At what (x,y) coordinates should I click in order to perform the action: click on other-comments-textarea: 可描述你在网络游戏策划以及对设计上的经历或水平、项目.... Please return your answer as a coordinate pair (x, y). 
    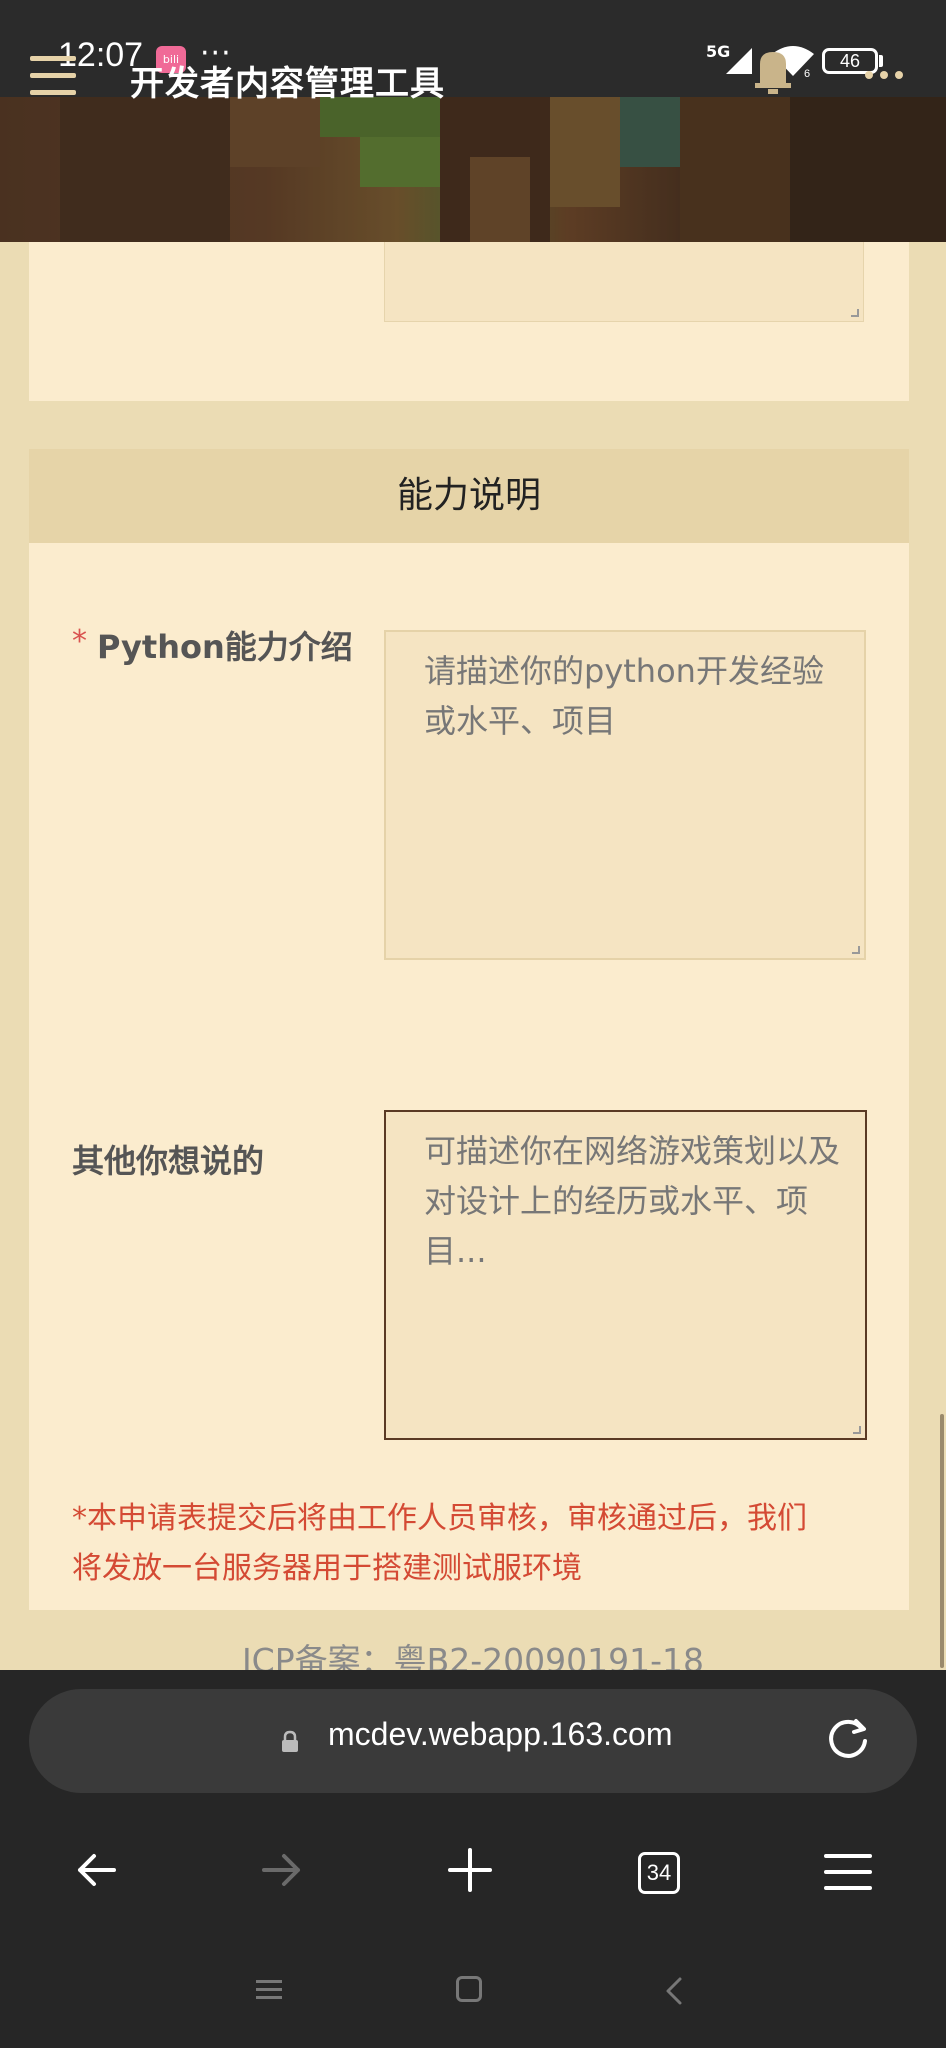
    Looking at the image, I should click on (625, 1275).